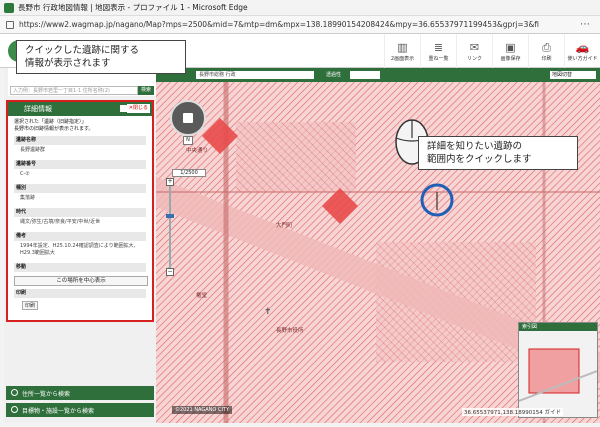 This screenshot has width=600, height=427. What do you see at coordinates (334, 75) in the screenshot?
I see `transparency-label: 透過性` at bounding box center [334, 75].